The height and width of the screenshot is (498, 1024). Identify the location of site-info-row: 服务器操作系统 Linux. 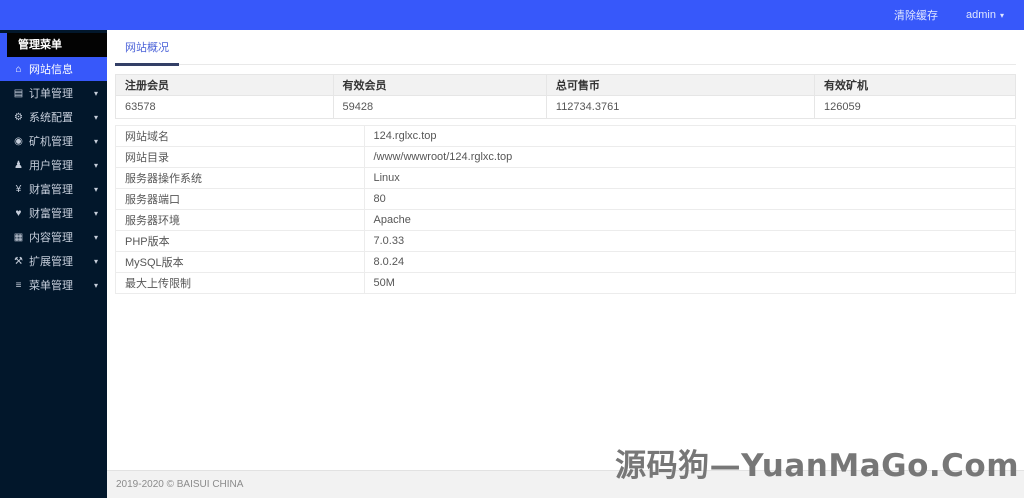
(565, 178).